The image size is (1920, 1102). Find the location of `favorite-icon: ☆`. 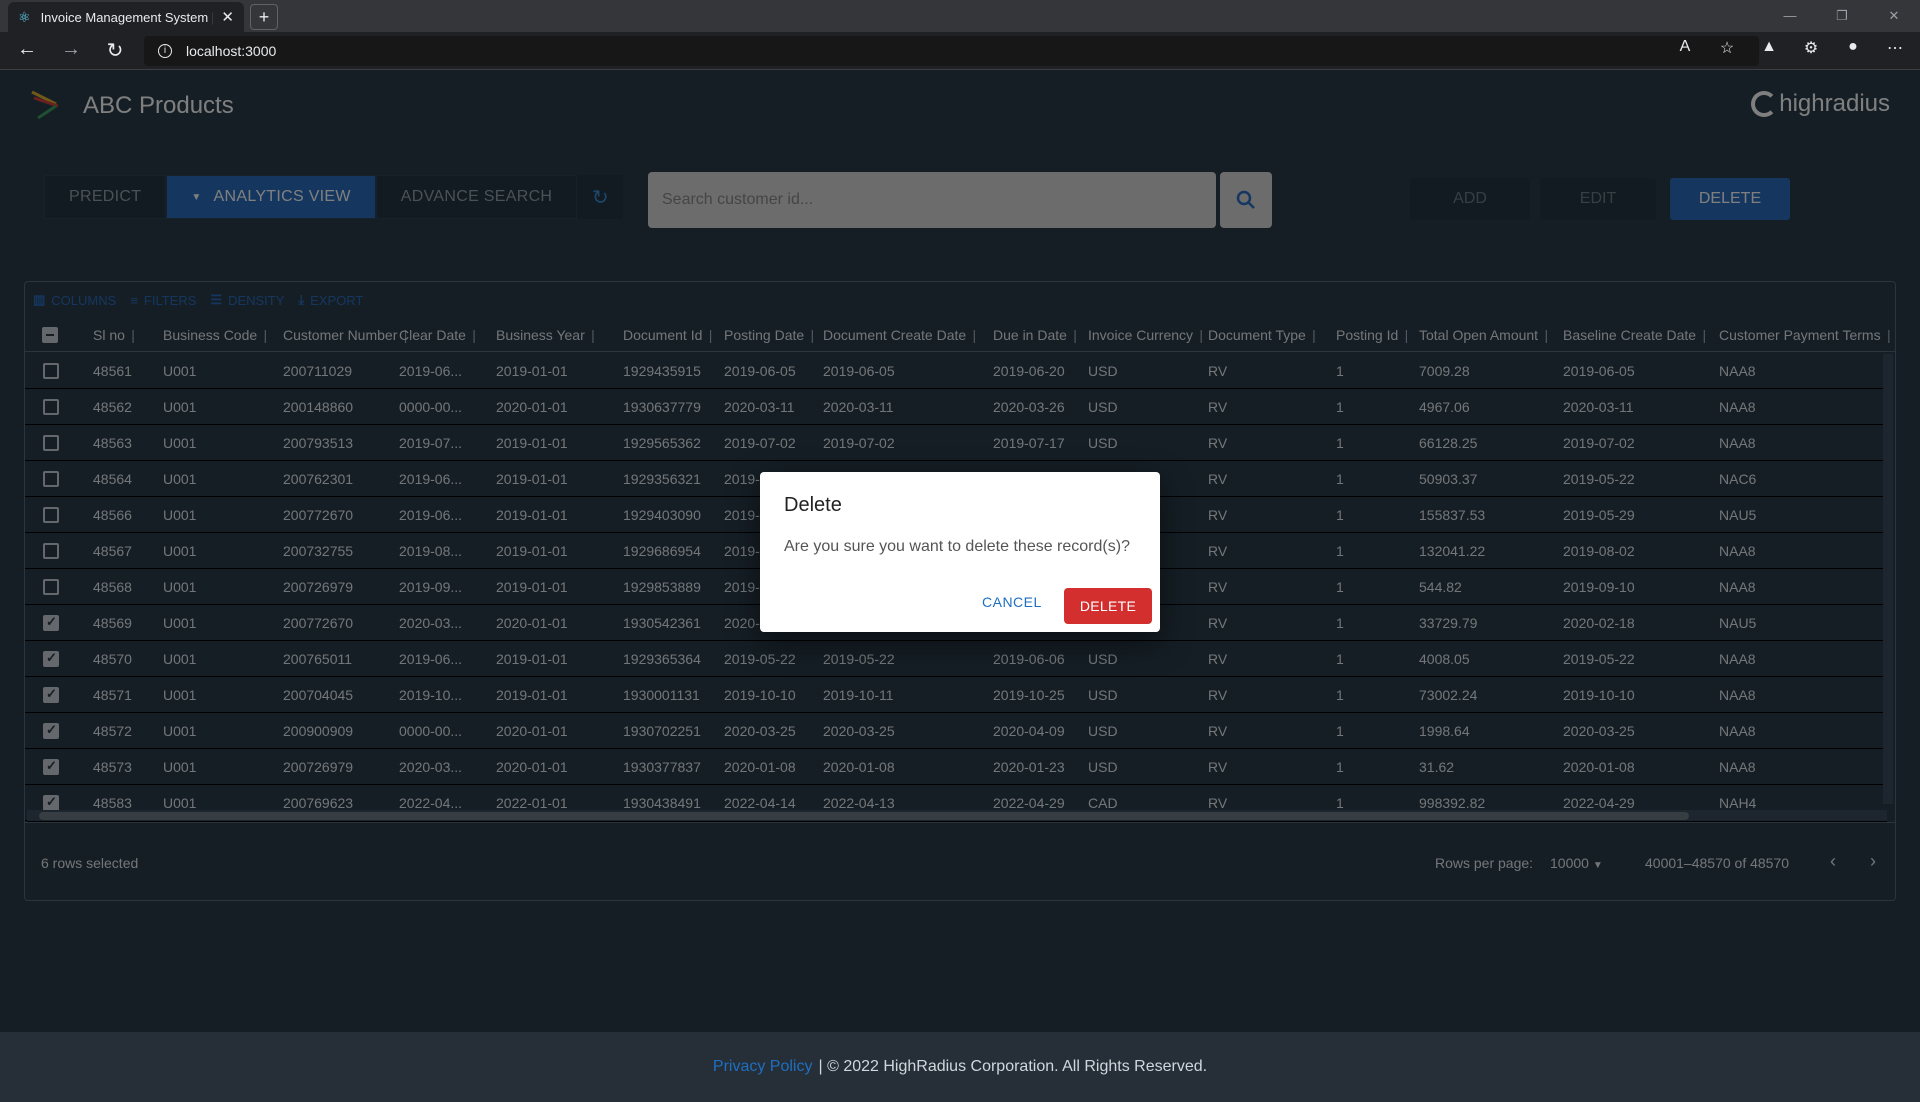

favorite-icon: ☆ is located at coordinates (1727, 48).